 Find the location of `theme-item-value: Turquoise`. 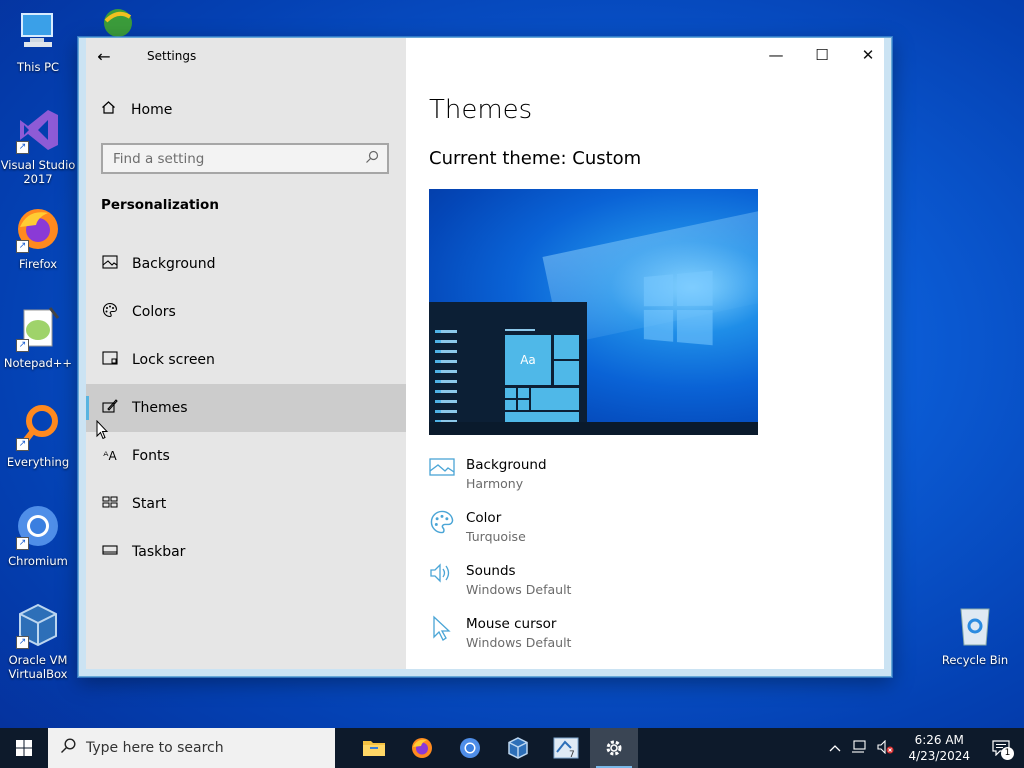

theme-item-value: Turquoise is located at coordinates (496, 536).